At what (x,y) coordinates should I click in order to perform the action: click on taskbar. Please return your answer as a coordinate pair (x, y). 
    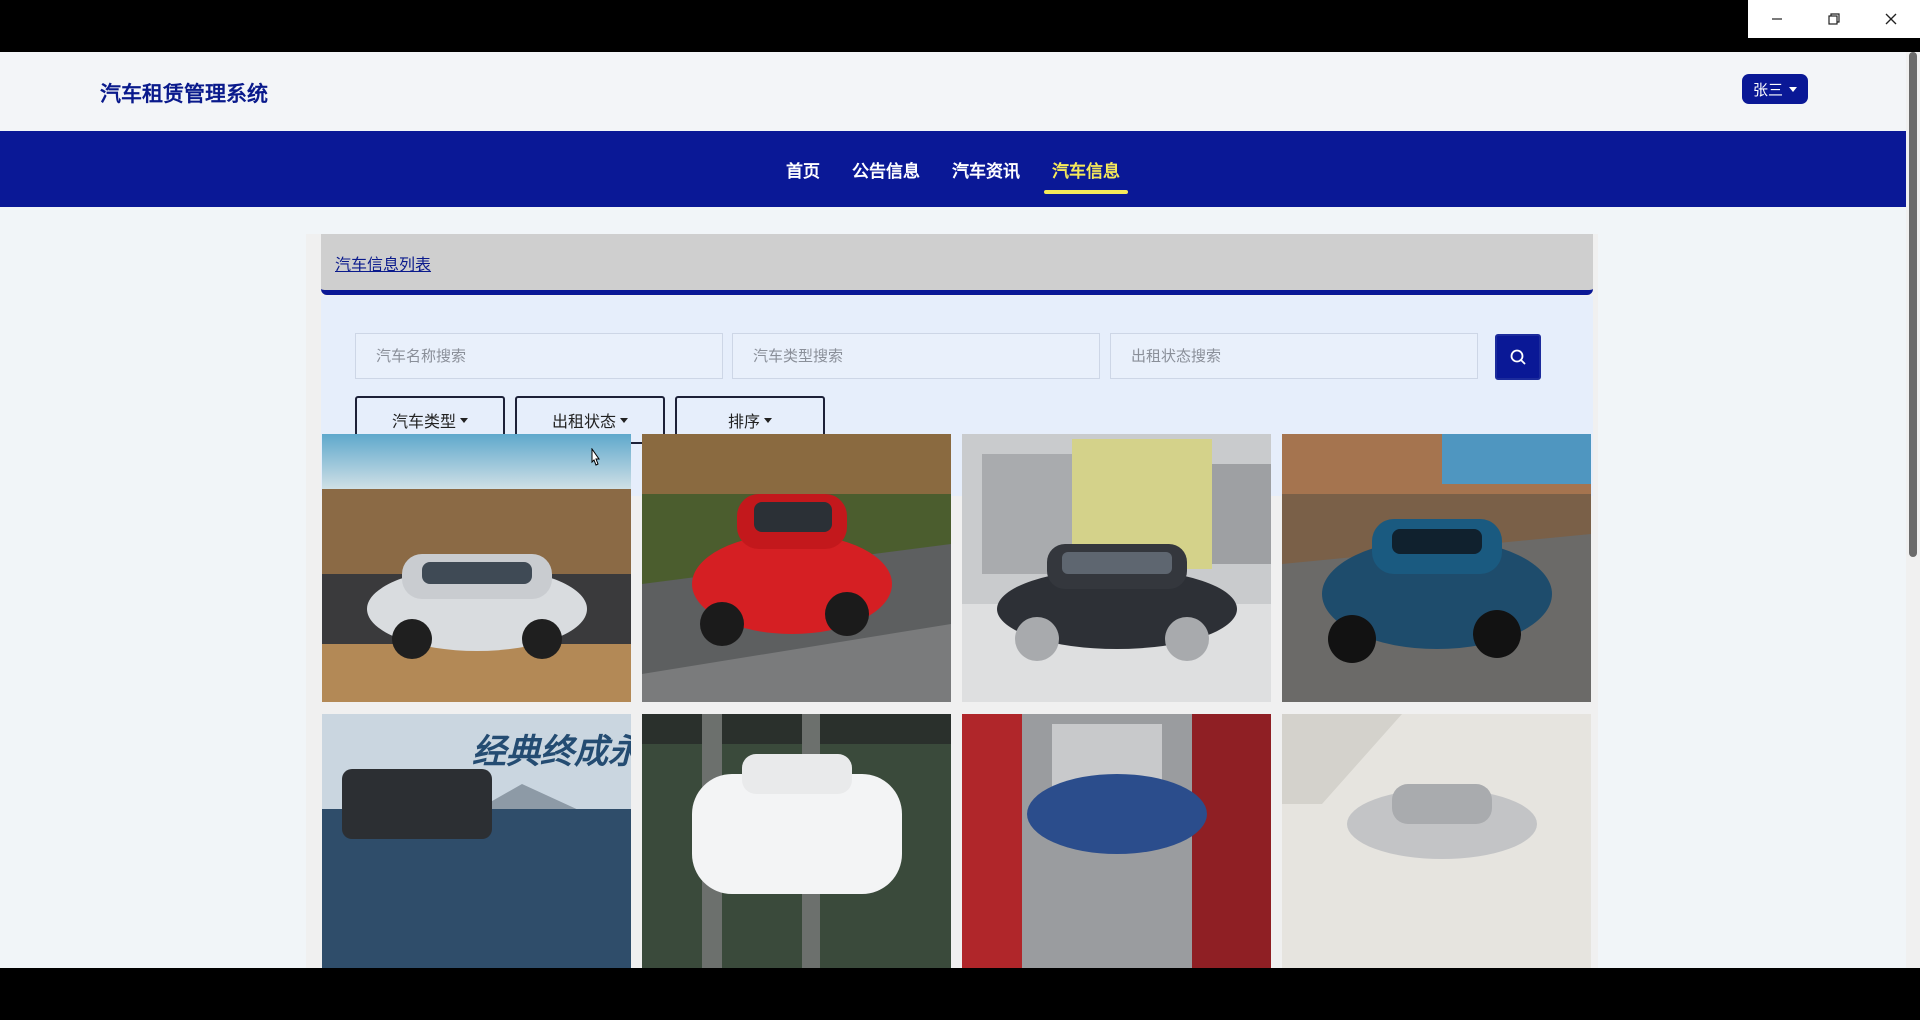
    Looking at the image, I should click on (960, 994).